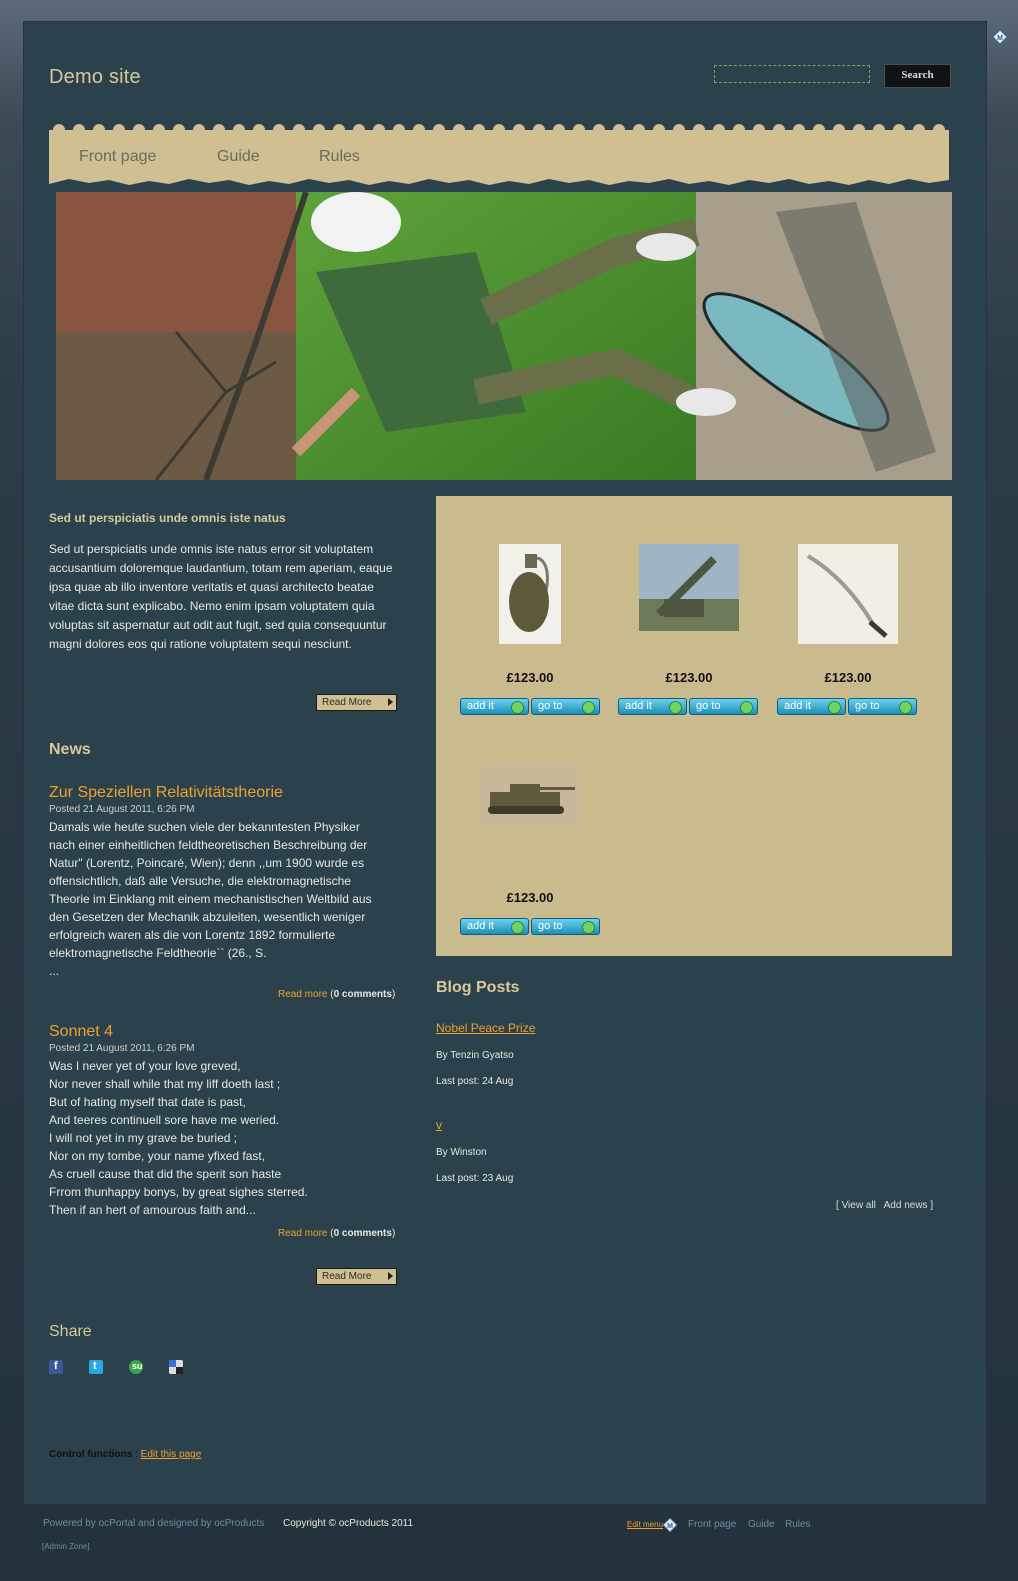  What do you see at coordinates (166, 793) in the screenshot?
I see `news-item-title: Zur Speziellen Relativitätstheorie` at bounding box center [166, 793].